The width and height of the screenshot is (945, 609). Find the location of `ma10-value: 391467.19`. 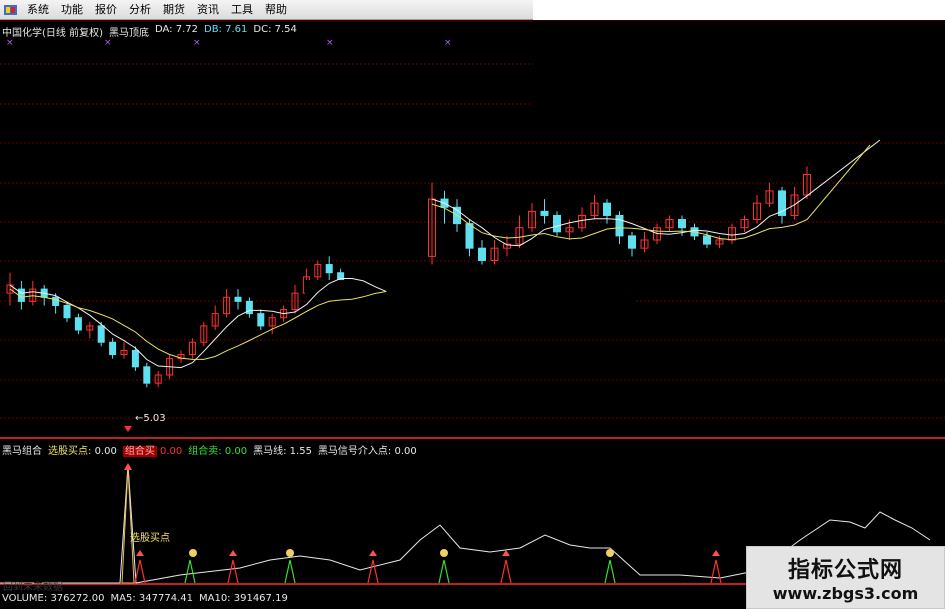

ma10-value: 391467.19 is located at coordinates (260, 598).